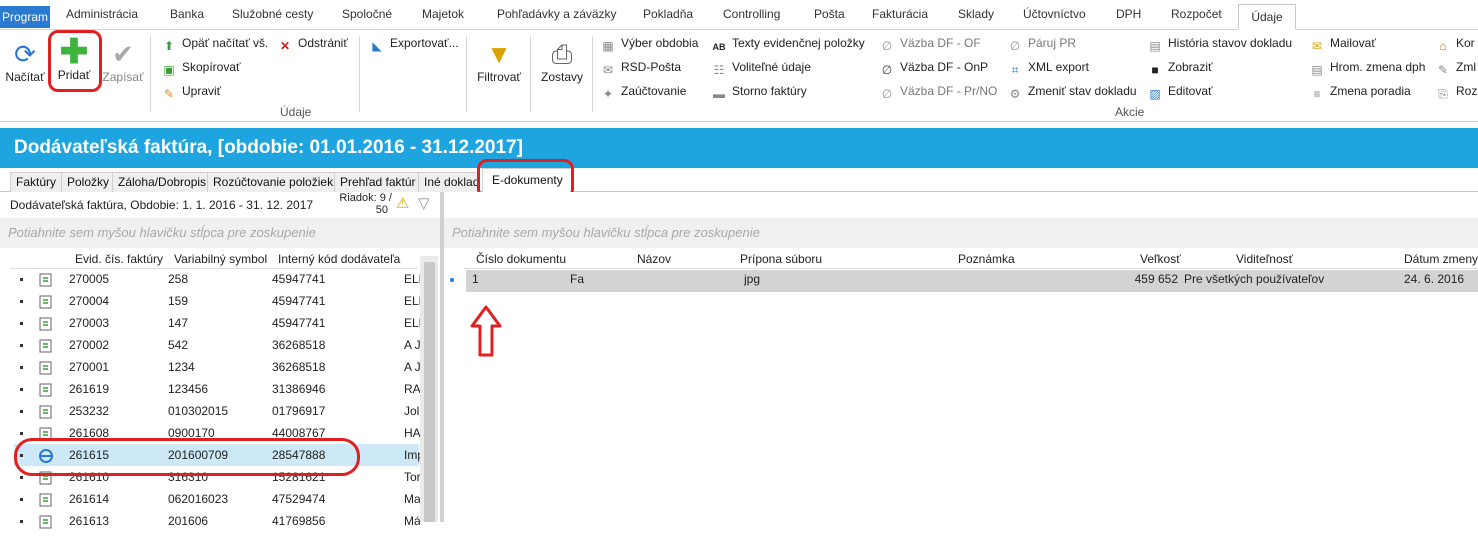 The width and height of the screenshot is (1478, 536). Describe the element at coordinates (1042, 43) in the screenshot. I see `paruj-button: ∅ Páruj PR` at that location.